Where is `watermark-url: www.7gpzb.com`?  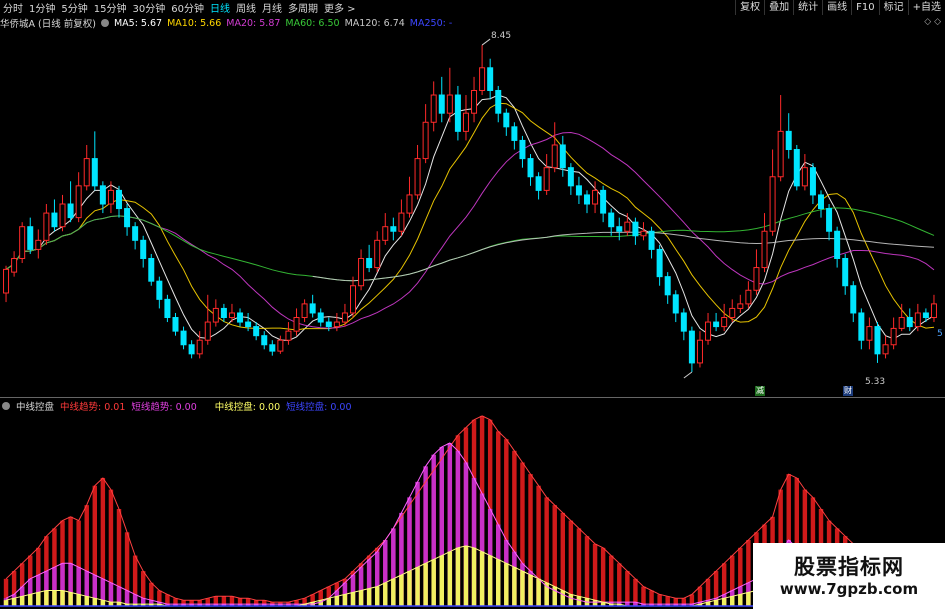
watermark-url: www.7gpzb.com is located at coordinates (849, 589).